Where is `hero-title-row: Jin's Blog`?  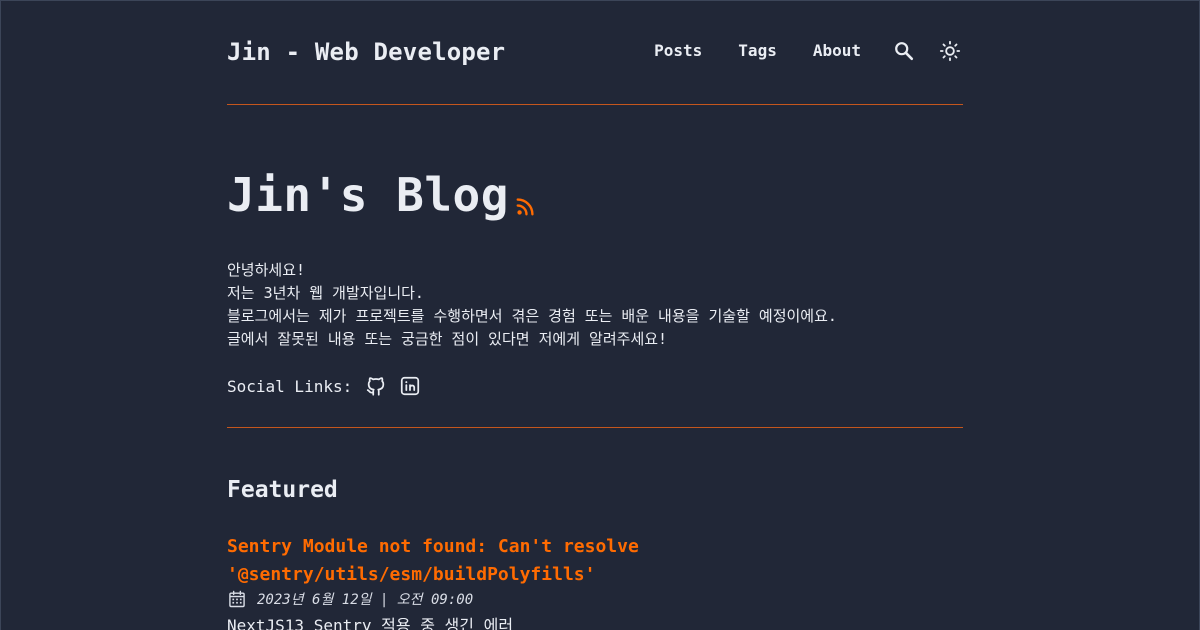 hero-title-row: Jin's Blog is located at coordinates (382, 195).